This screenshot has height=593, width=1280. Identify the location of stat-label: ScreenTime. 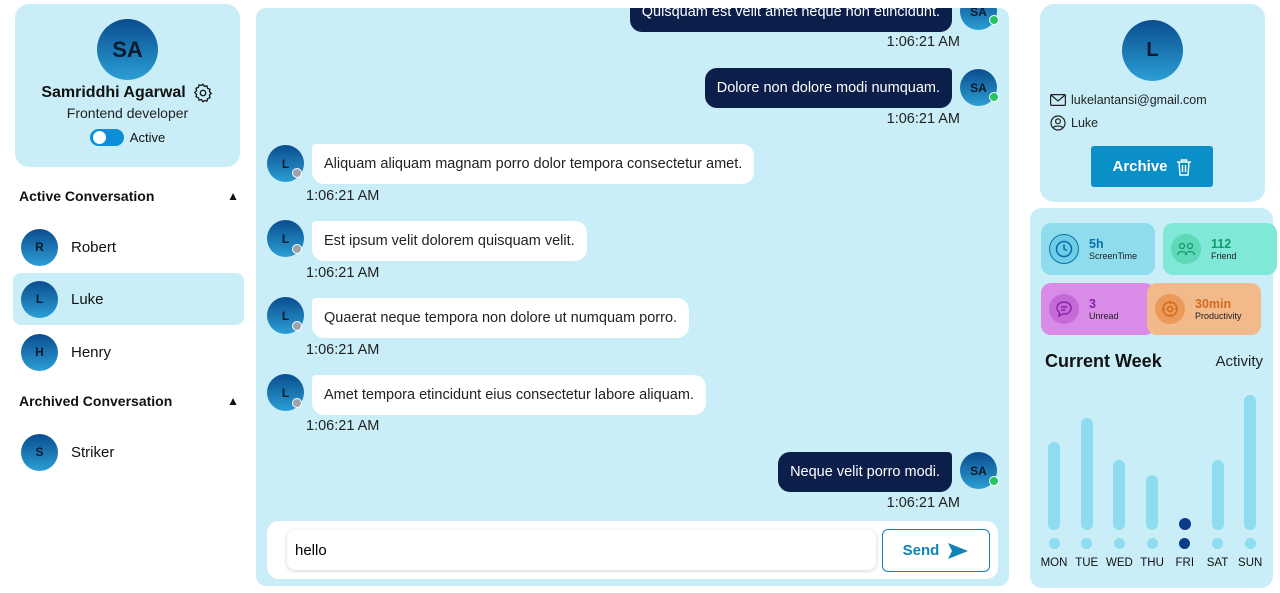
(1113, 256).